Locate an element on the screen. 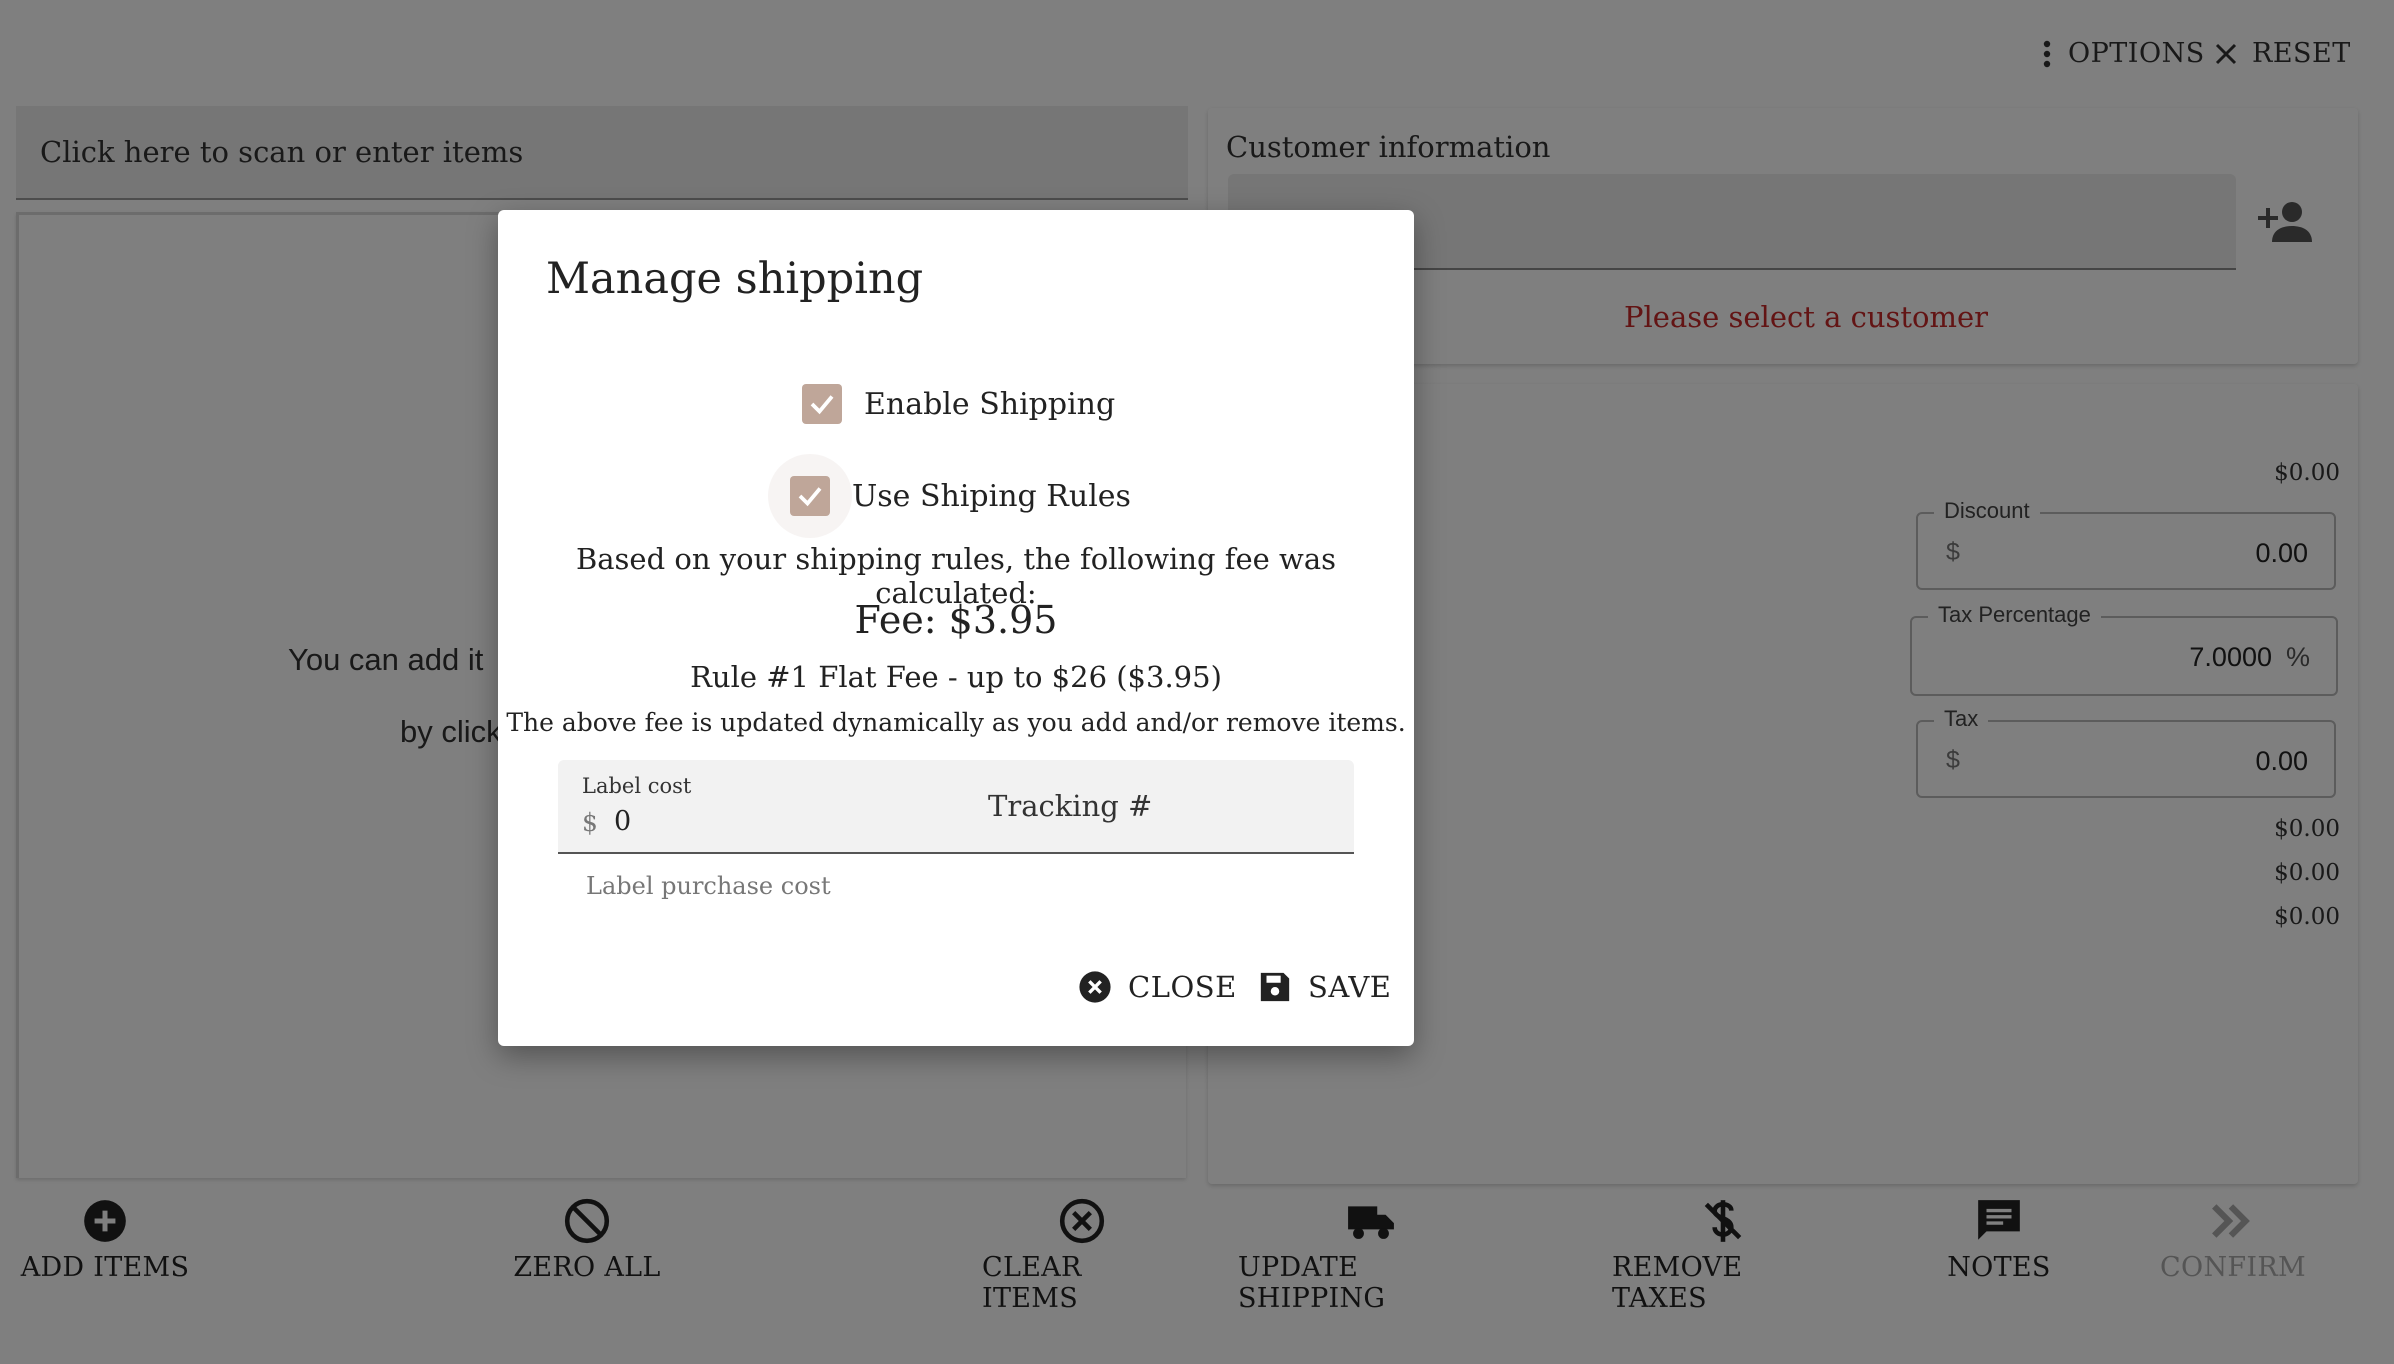 This screenshot has width=2394, height=1364. fee-value: Fee: $3.95 is located at coordinates (956, 620).